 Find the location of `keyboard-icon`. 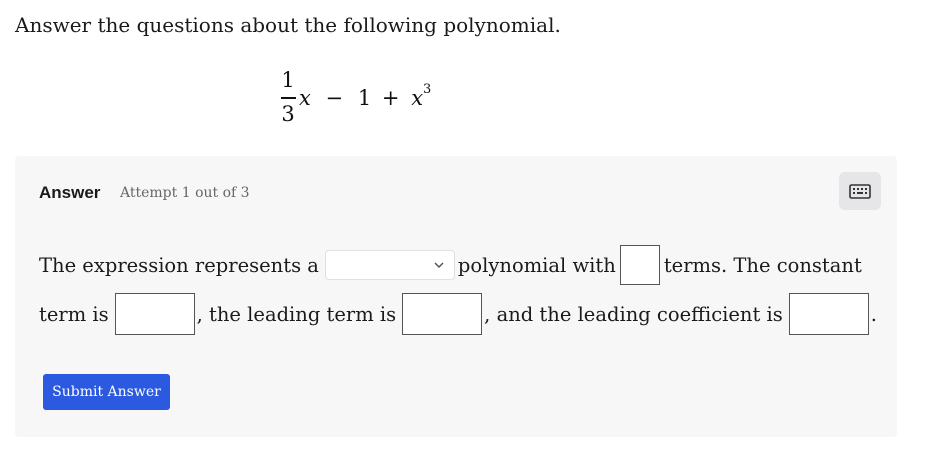

keyboard-icon is located at coordinates (860, 191).